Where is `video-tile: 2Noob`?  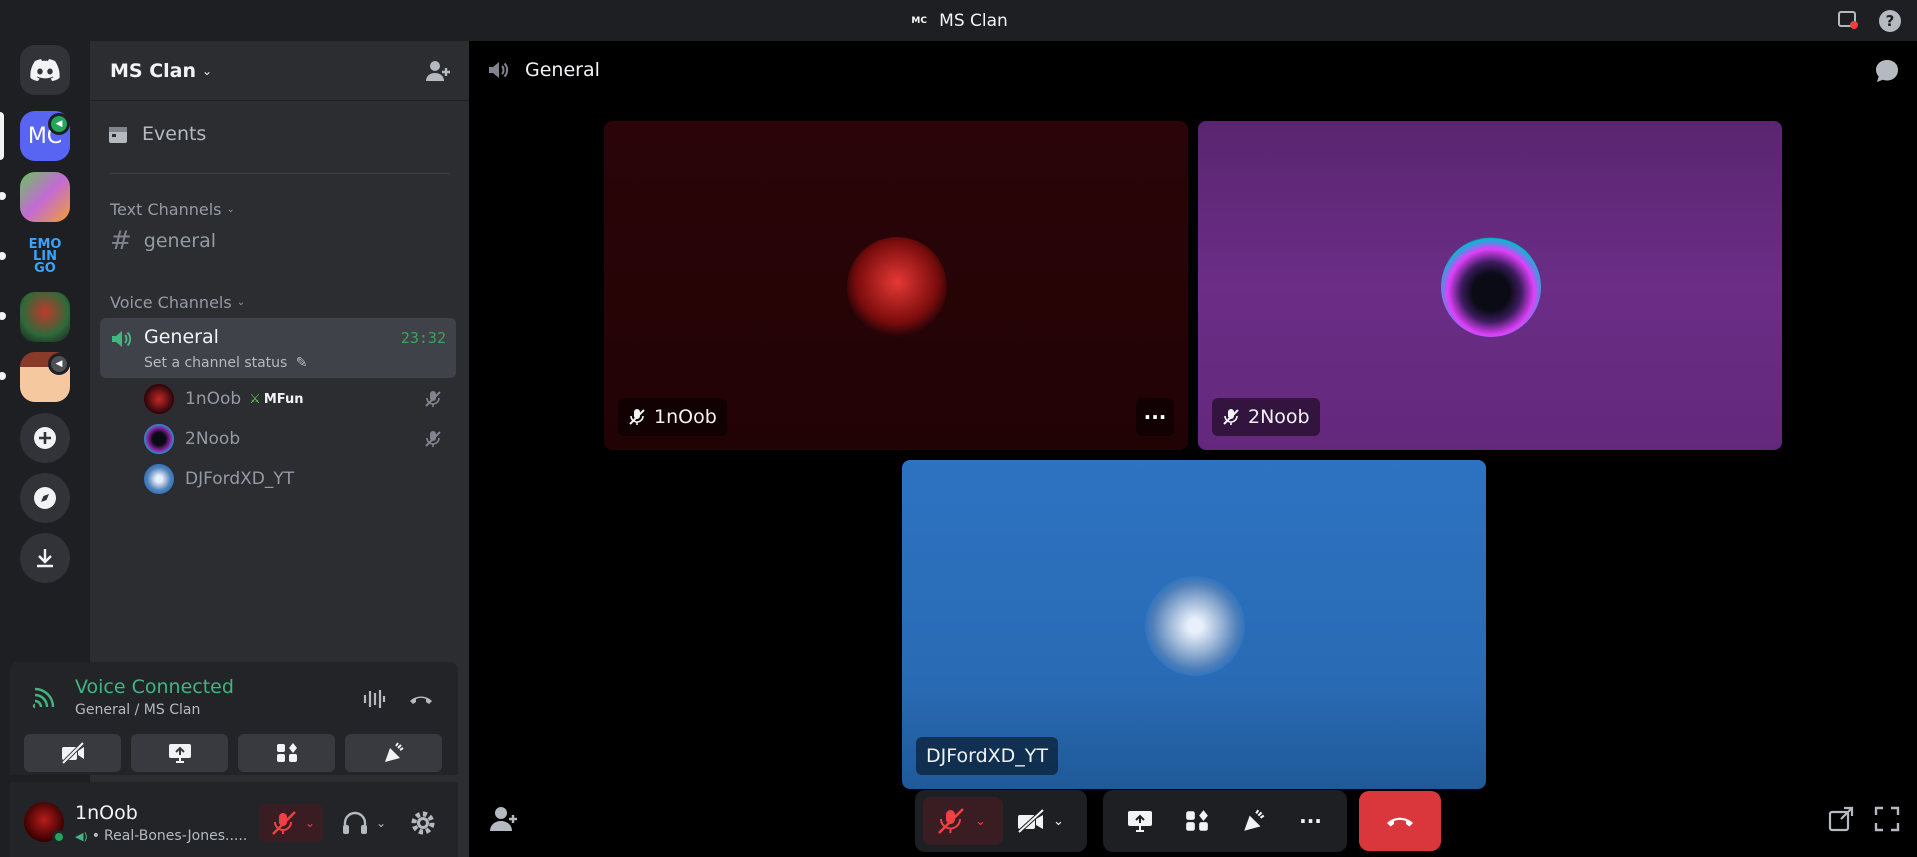 video-tile: 2Noob is located at coordinates (1490, 285).